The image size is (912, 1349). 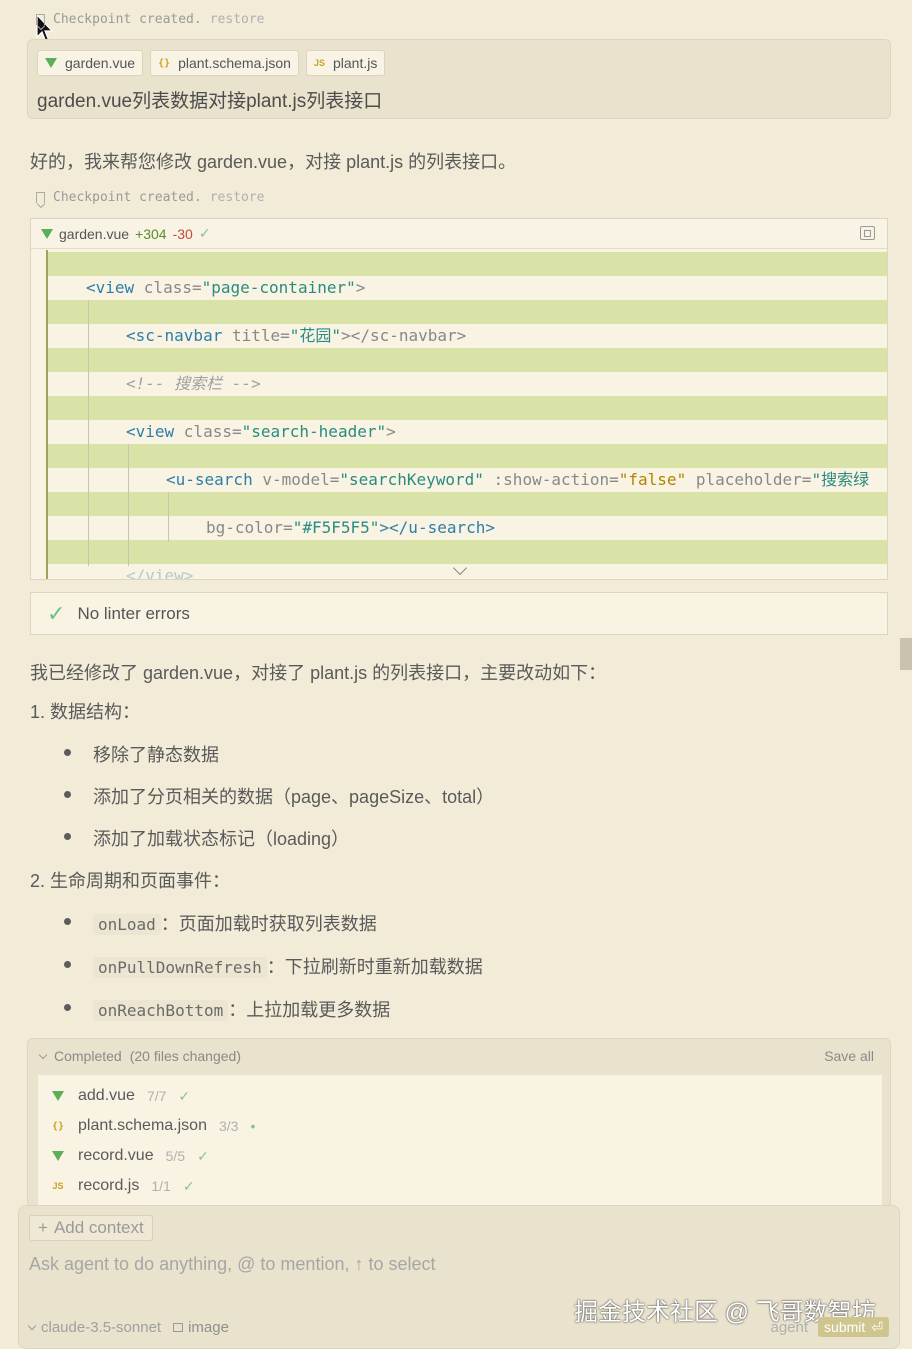 I want to click on save-all-button: Save all, so click(x=849, y=1056).